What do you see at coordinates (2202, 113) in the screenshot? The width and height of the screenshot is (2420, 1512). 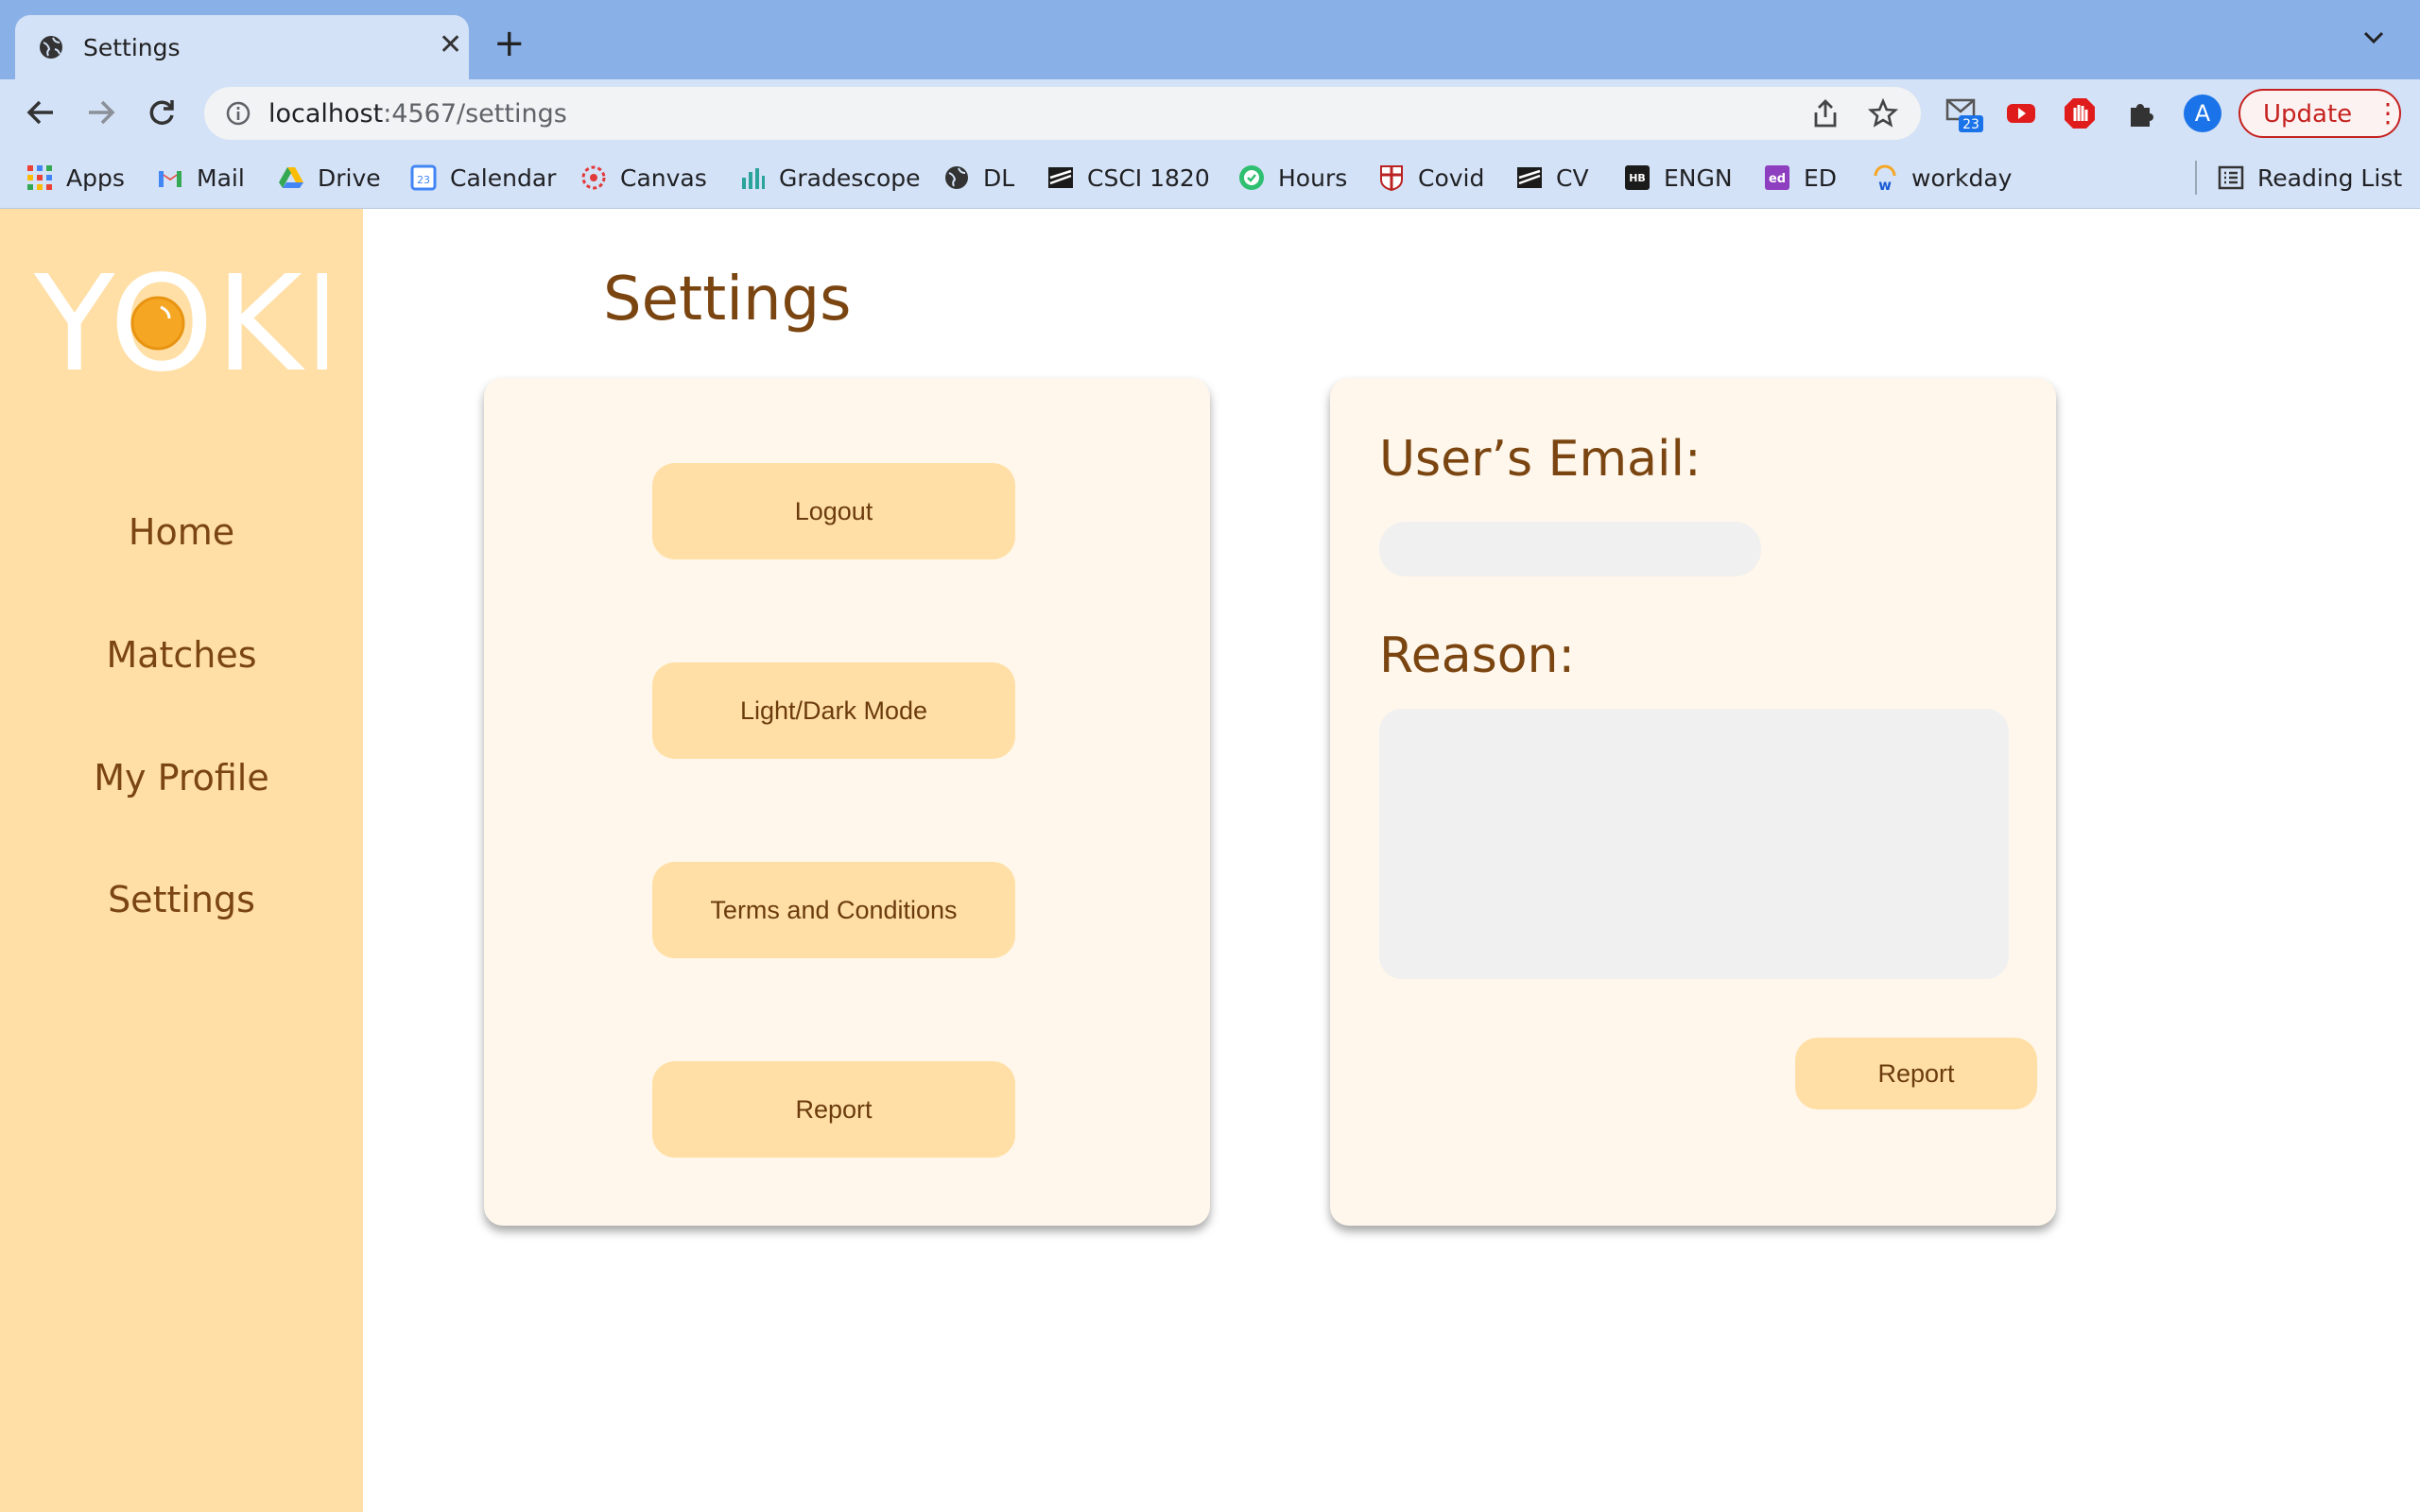 I see `profile-avatar: A` at bounding box center [2202, 113].